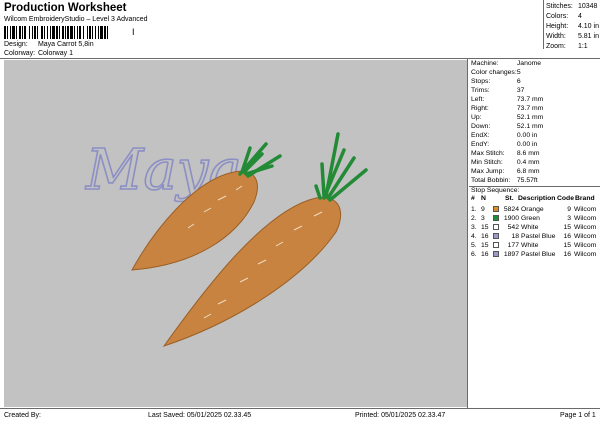 This screenshot has width=600, height=424. I want to click on design-label: Design:, so click(16, 44).